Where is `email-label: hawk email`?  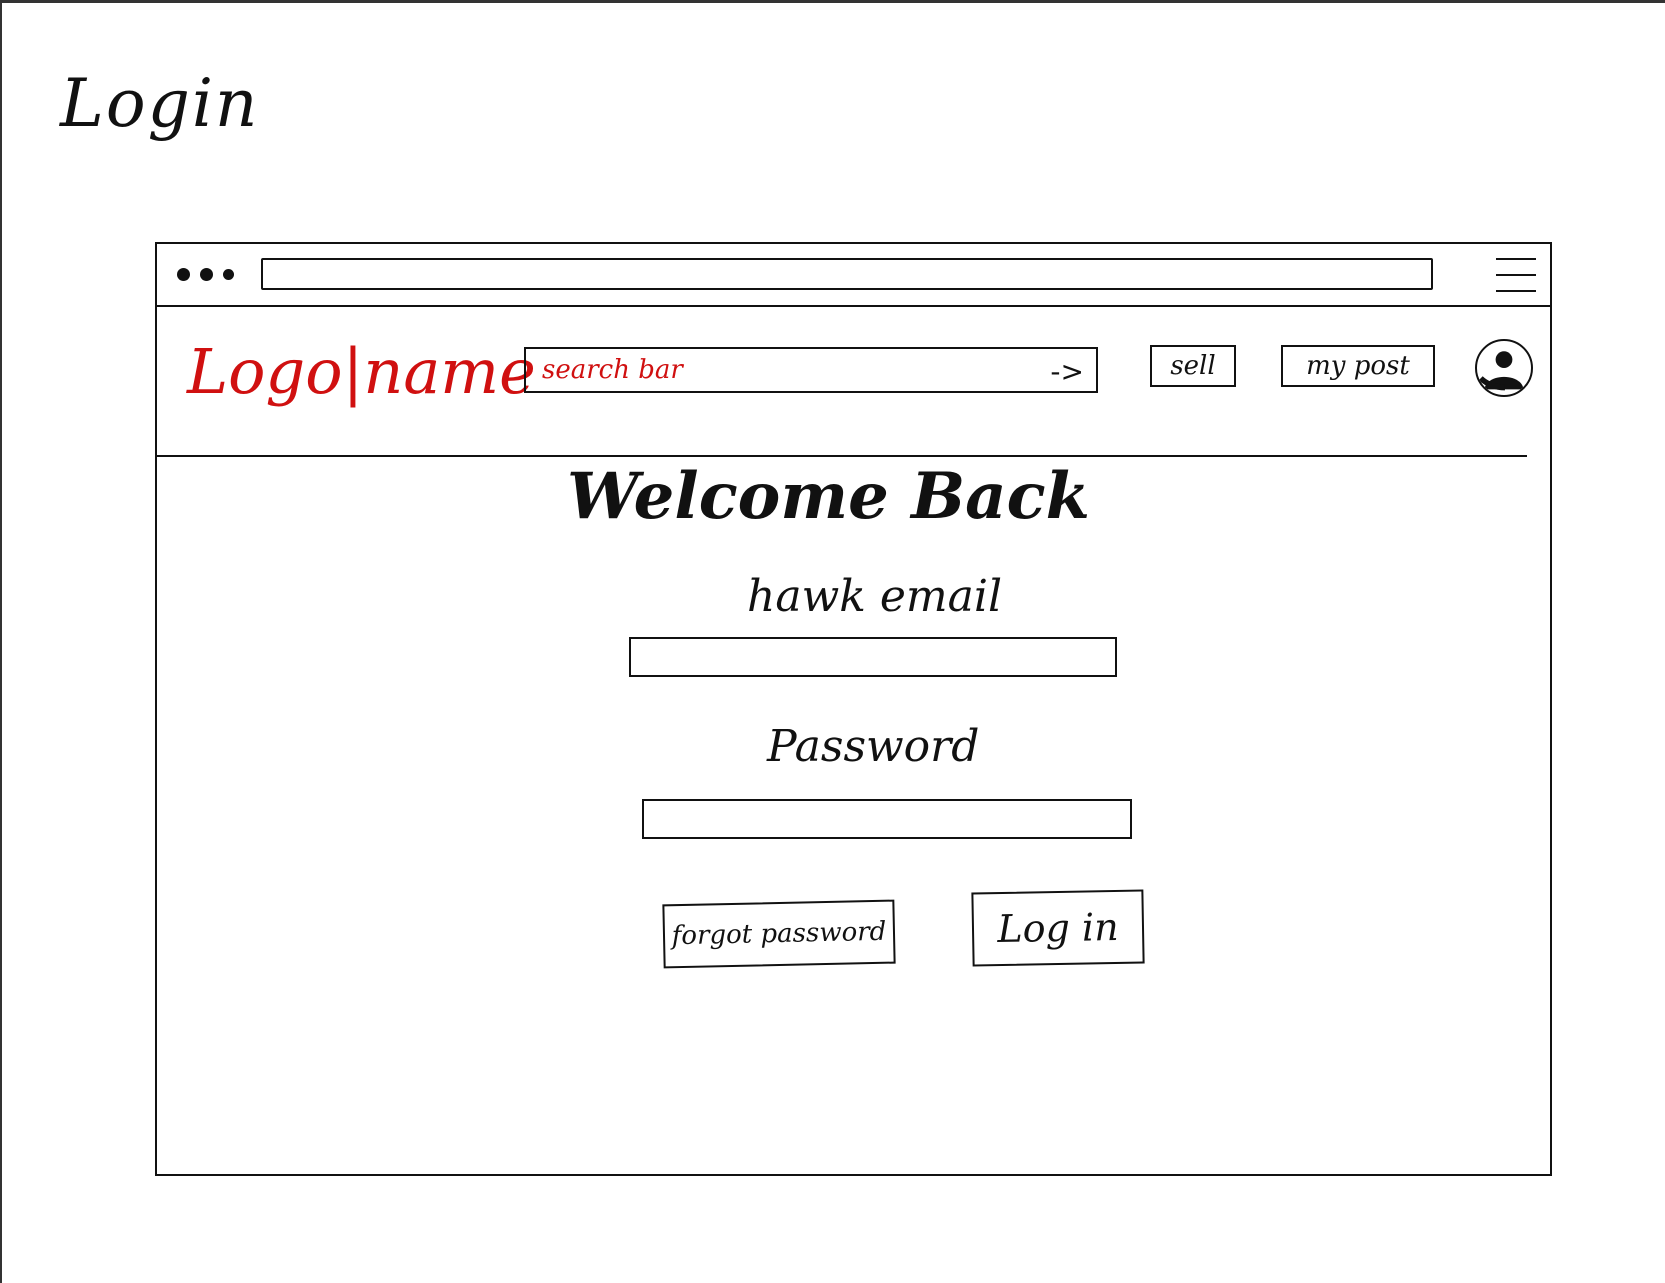
email-label: hawk email is located at coordinates (875, 596).